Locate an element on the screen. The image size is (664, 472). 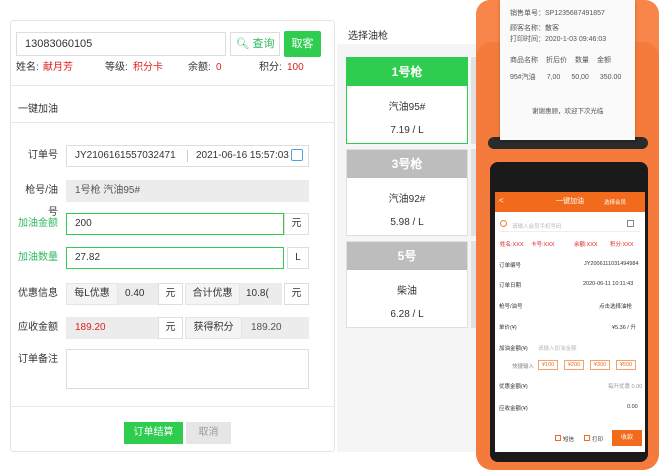
name-label: 姓名: is located at coordinates (27, 67).